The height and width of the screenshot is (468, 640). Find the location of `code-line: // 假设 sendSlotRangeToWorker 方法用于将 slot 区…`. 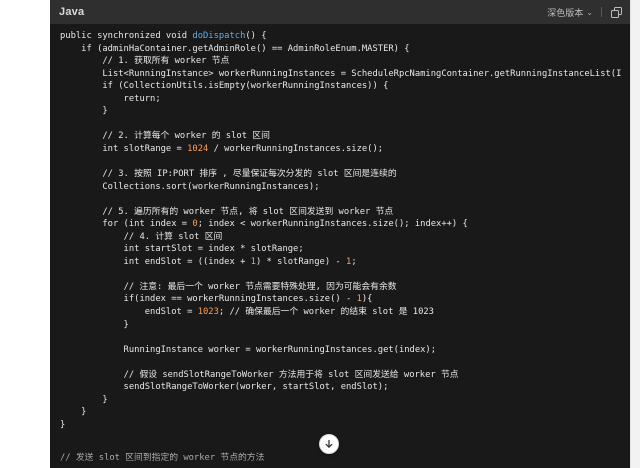

code-line: // 假设 sendSlotRangeToWorker 方法用于将 slot 区… is located at coordinates (291, 374).